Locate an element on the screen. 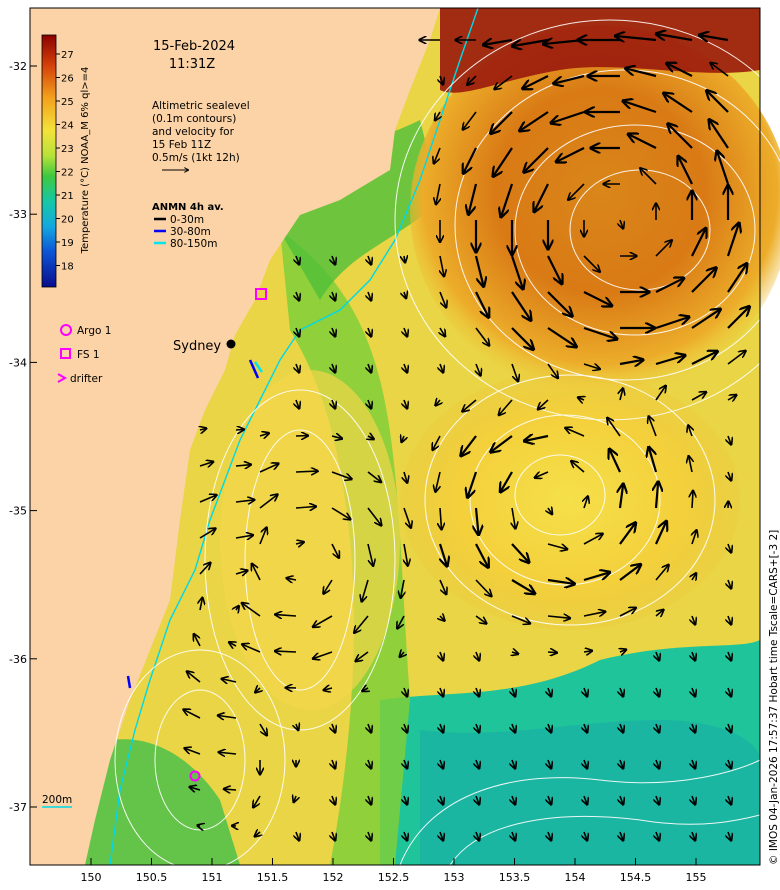 The width and height of the screenshot is (780, 890). colorbar-title: Temperature (°C) NOAA_M 6% ql>=4 is located at coordinates (85, 161).